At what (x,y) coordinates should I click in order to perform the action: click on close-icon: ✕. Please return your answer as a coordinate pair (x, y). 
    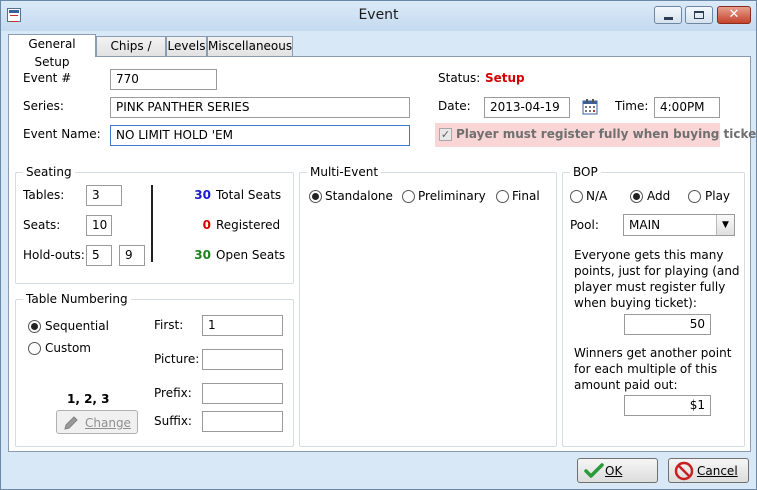
    Looking at the image, I should click on (734, 14).